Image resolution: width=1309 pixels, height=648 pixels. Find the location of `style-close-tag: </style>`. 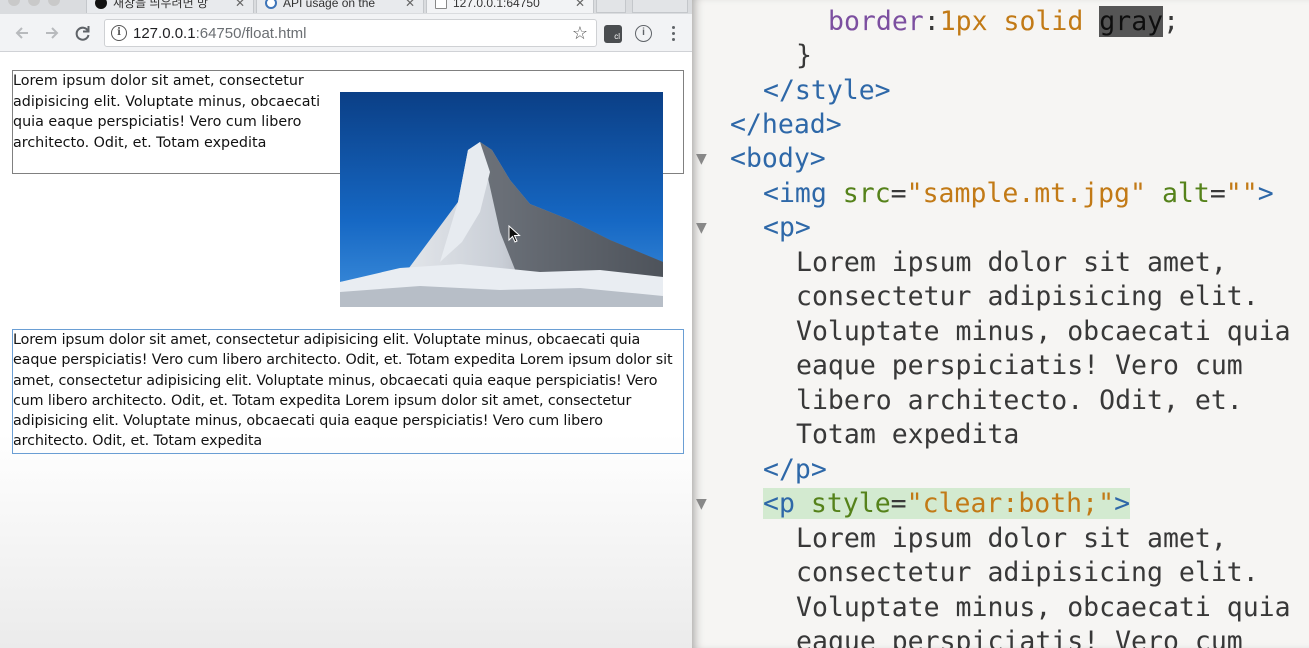

style-close-tag: </style> is located at coordinates (827, 90).